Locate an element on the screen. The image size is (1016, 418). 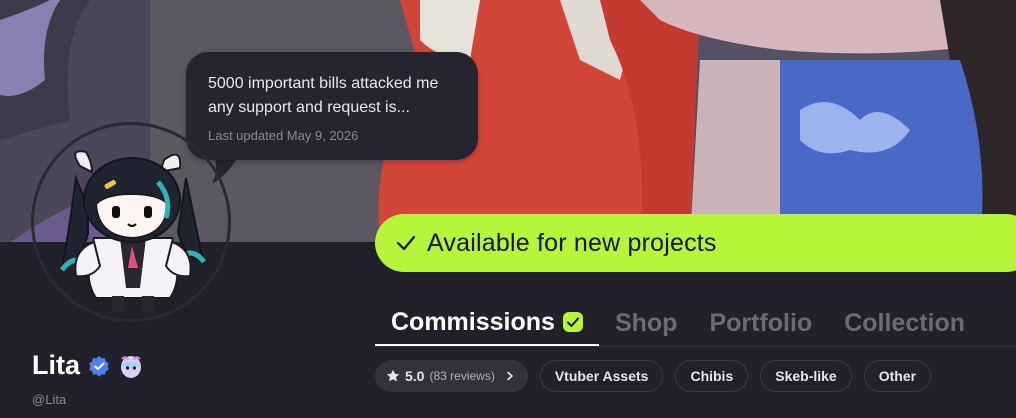
profile-tabs: Commissions Shop Portfolio Collection is located at coordinates (695, 324).